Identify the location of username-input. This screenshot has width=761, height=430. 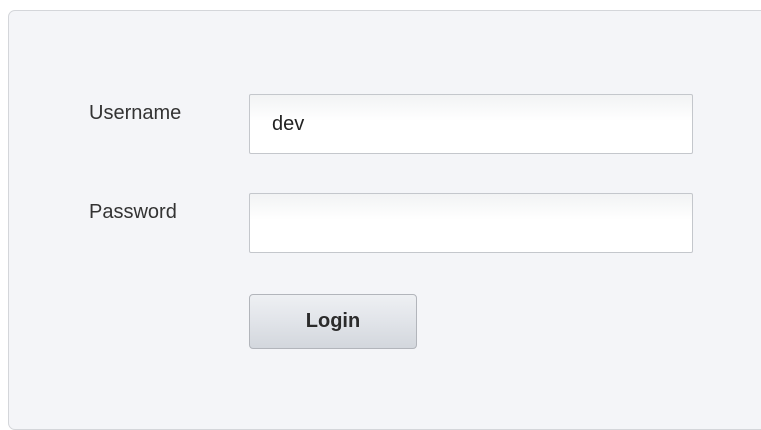
(471, 124).